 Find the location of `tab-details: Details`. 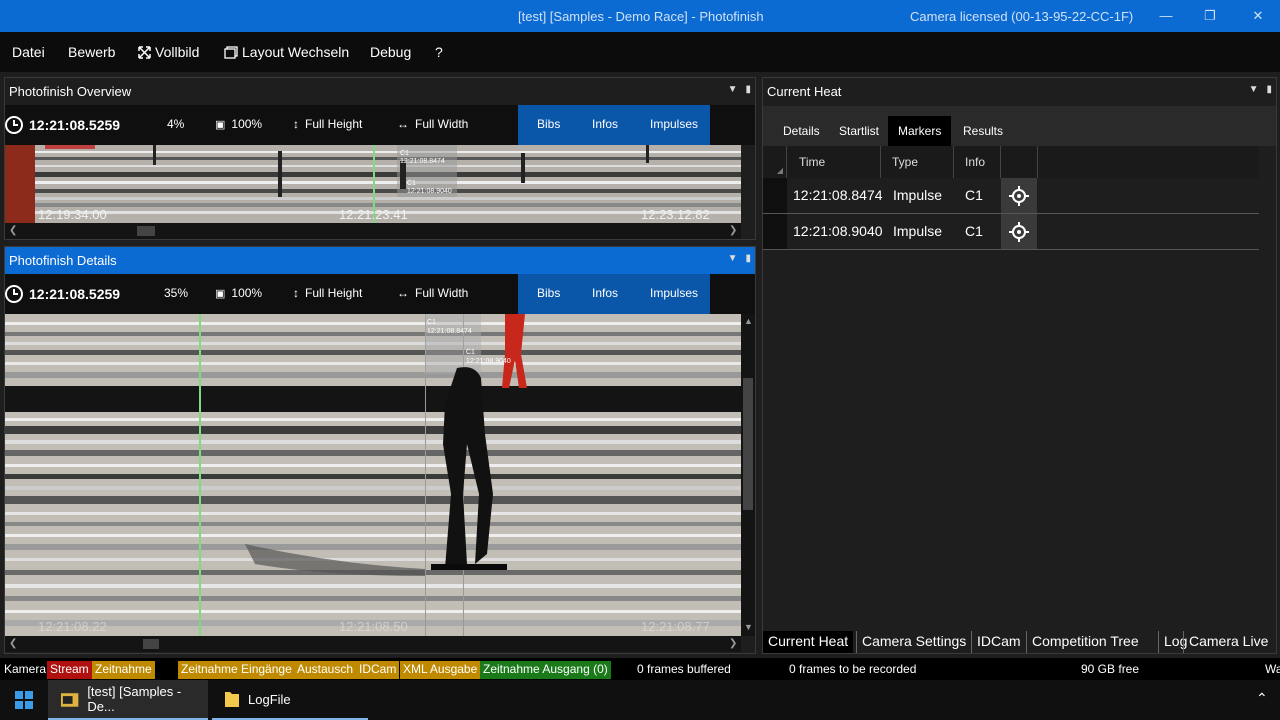

tab-details: Details is located at coordinates (801, 131).